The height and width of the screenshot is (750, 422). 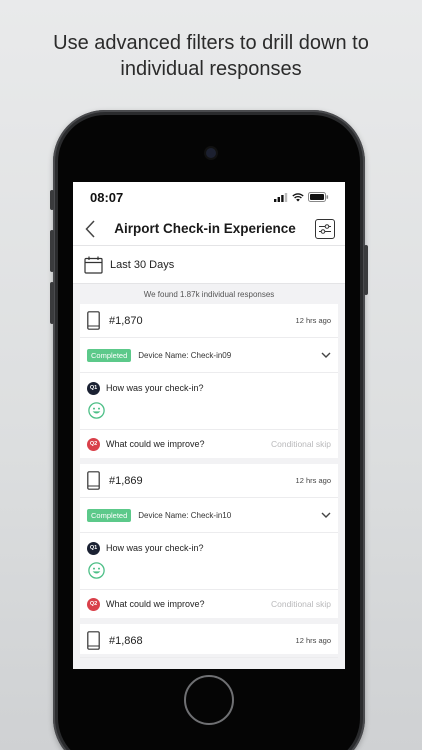 What do you see at coordinates (126, 640) in the screenshot?
I see `response-number: #1,868` at bounding box center [126, 640].